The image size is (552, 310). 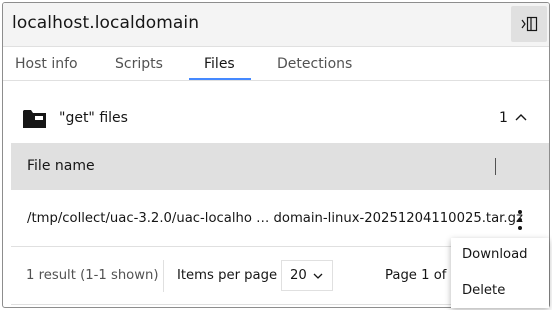 I want to click on menu-item-delete: Delete, so click(x=483, y=290).